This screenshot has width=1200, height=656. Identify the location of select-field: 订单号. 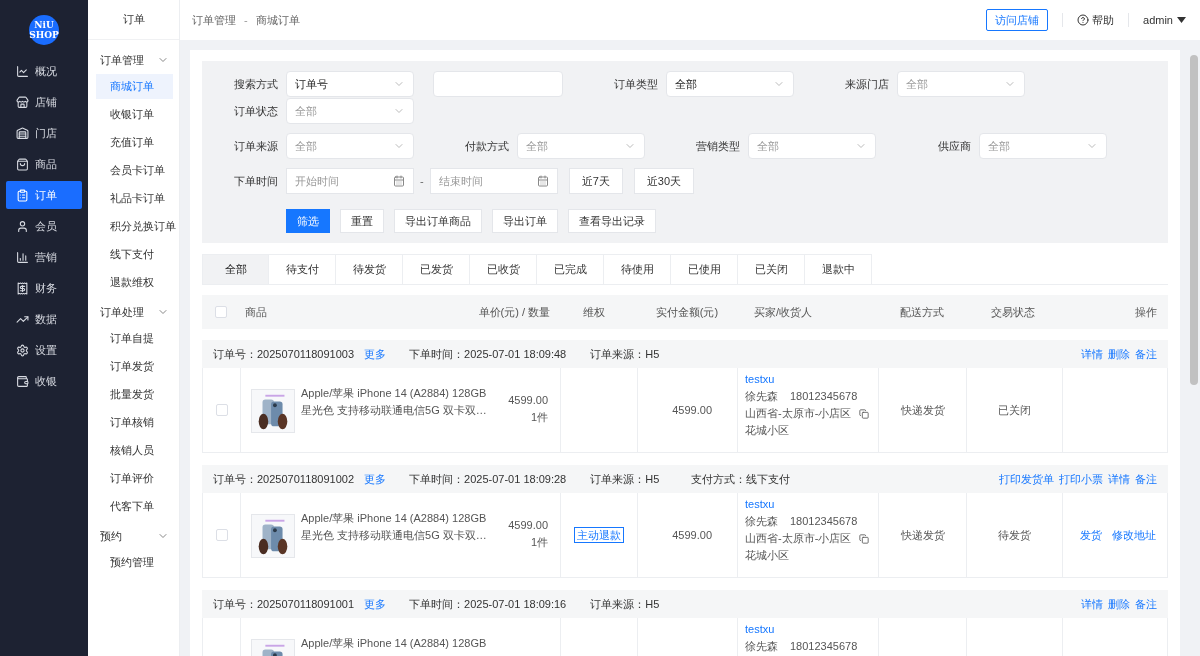
(350, 84).